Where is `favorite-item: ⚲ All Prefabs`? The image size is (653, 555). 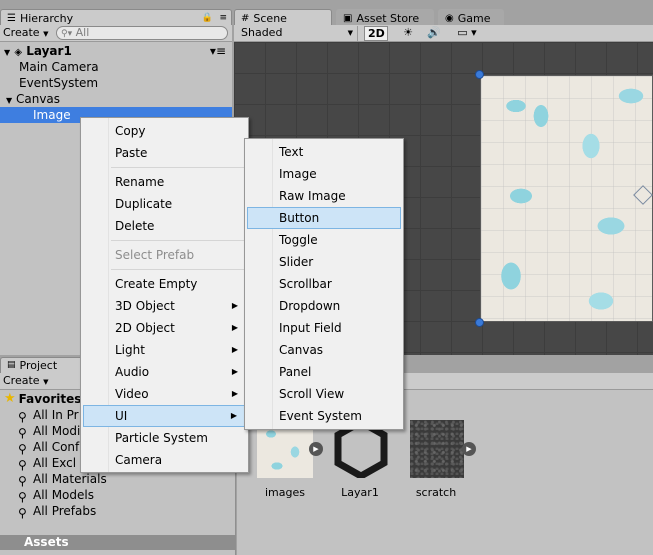 favorite-item: ⚲ All Prefabs is located at coordinates (57, 511).